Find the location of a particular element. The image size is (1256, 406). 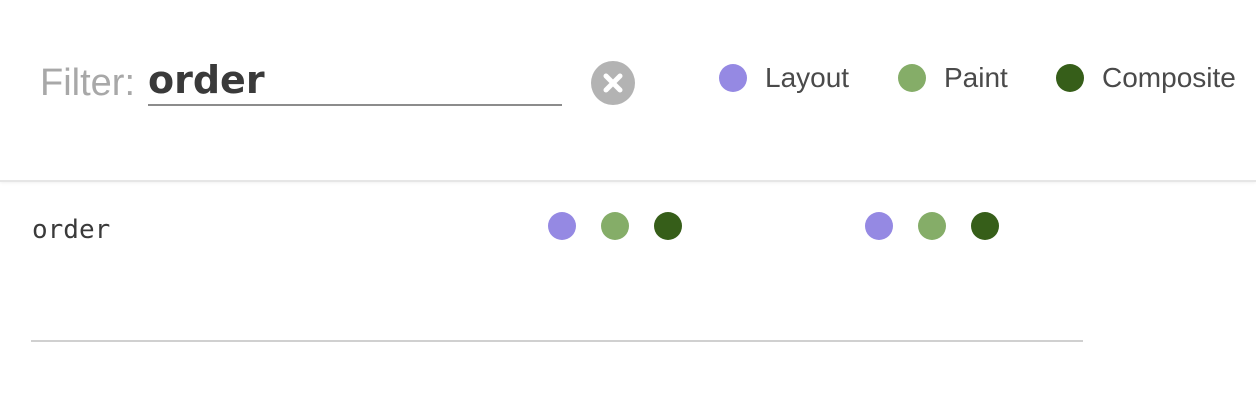

close-icon is located at coordinates (613, 83).